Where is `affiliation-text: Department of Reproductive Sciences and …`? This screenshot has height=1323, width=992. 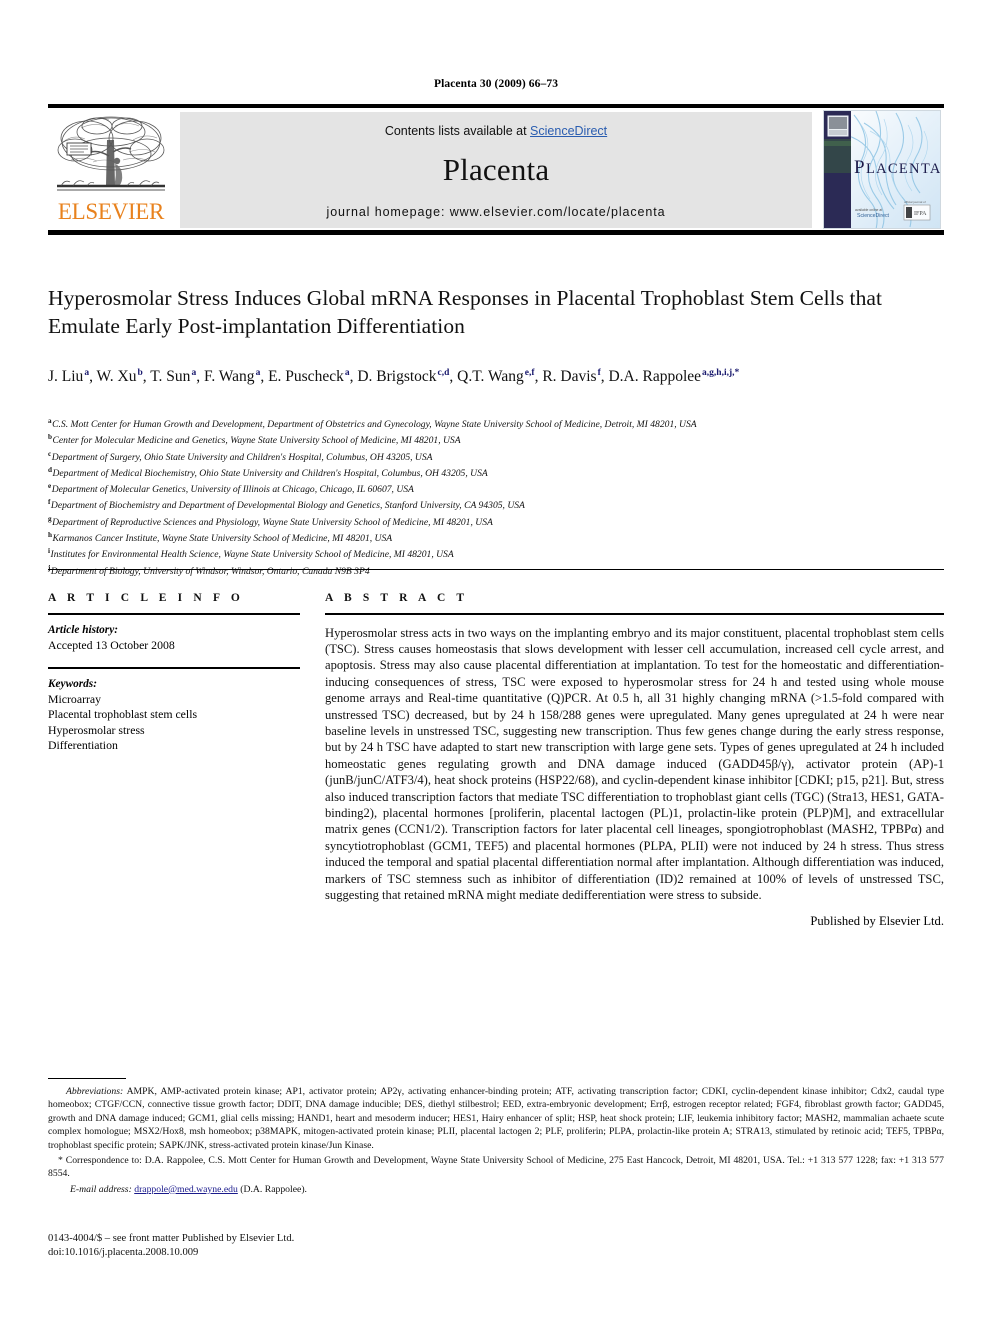
affiliation-text: Department of Reproductive Sciences and … is located at coordinates (272, 522).